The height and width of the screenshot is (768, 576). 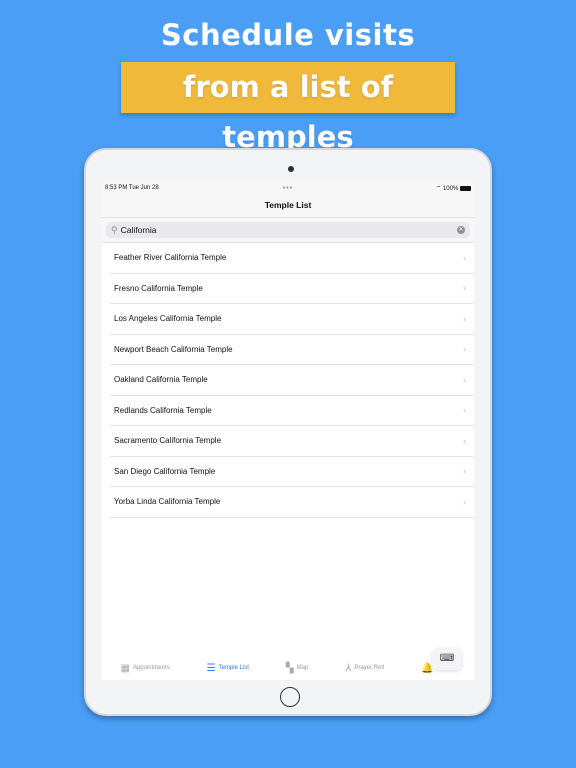 I want to click on home-button, so click(x=290, y=697).